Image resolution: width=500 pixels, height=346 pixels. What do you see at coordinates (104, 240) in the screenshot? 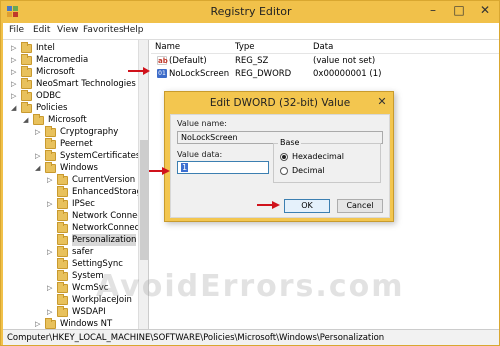
I see `tree-item-label: Personalization` at bounding box center [104, 240].